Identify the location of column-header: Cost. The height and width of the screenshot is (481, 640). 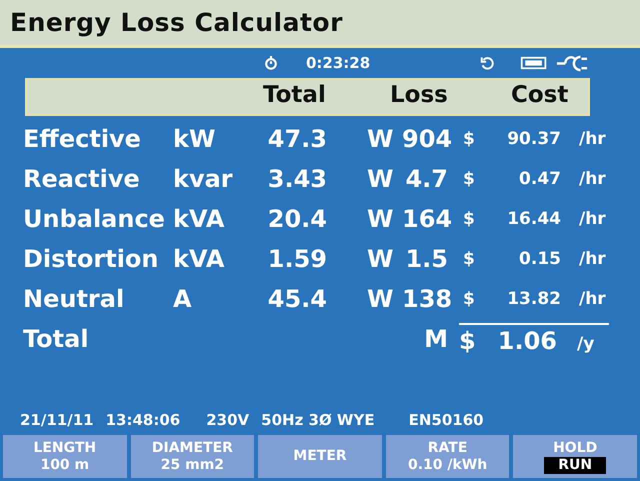
(539, 95).